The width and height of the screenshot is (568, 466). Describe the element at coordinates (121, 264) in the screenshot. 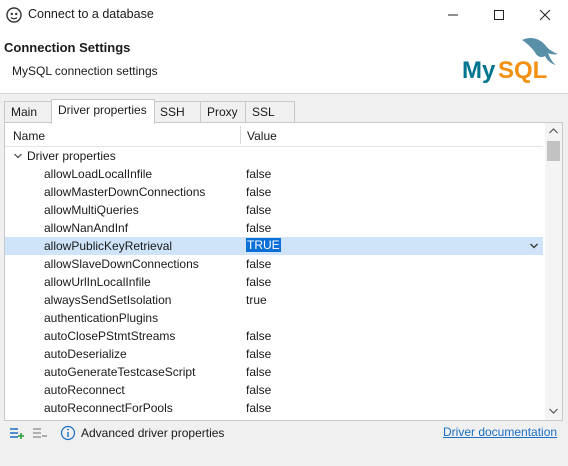

I see `property-name: allowSlaveDownConnections` at that location.